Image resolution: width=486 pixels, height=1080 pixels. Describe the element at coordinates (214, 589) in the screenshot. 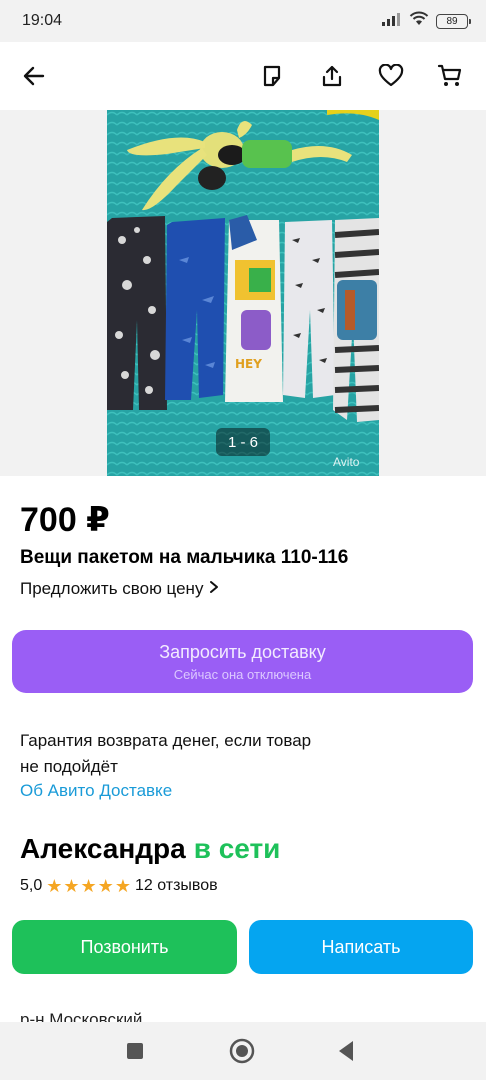

I see `chevron-right-icon` at that location.